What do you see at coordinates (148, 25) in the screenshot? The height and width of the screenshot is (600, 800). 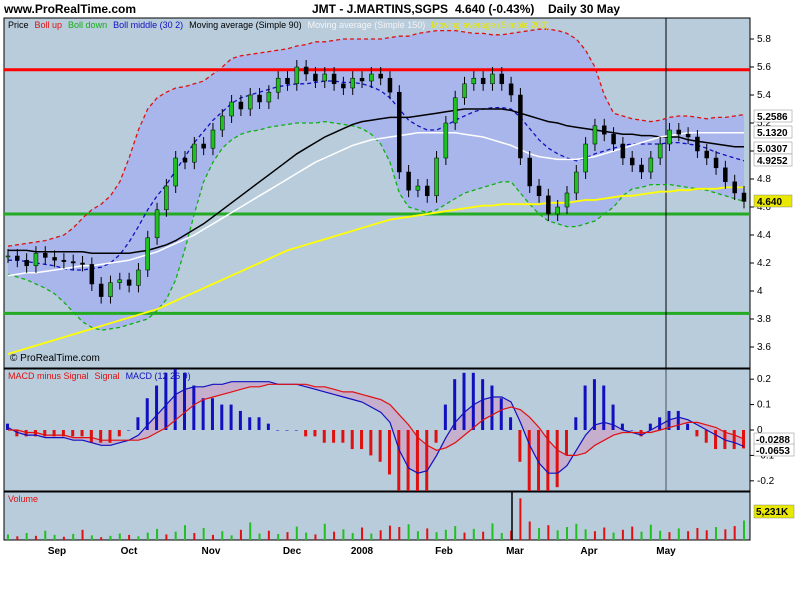 I see `price-legend-item: Boll middle (30 2)` at bounding box center [148, 25].